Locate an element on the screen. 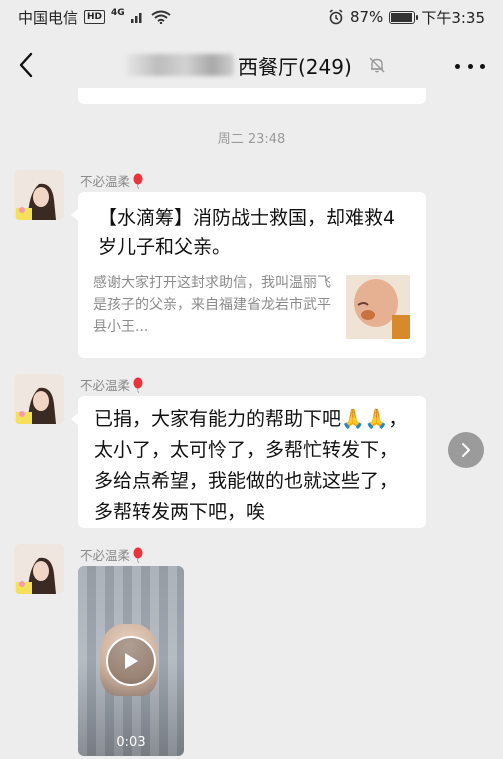  chevron-left-icon is located at coordinates (26, 65).